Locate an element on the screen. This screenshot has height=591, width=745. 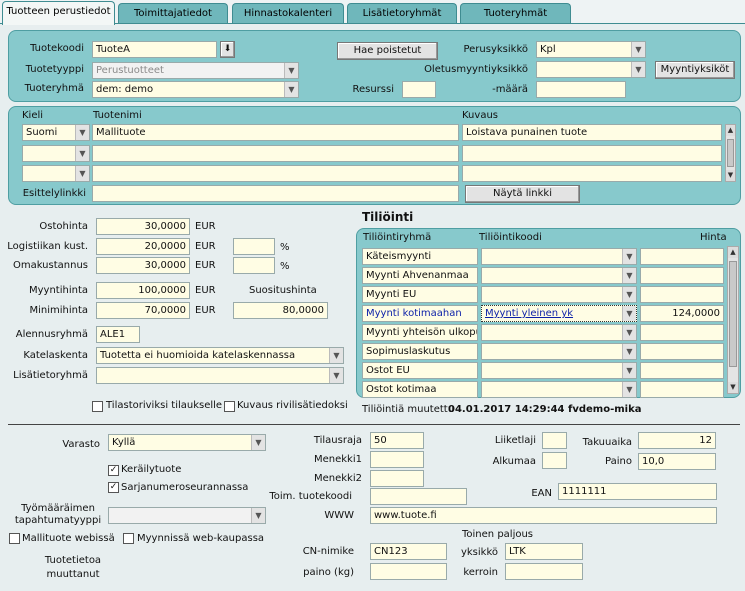
supplier-code-input is located at coordinates (418, 496).